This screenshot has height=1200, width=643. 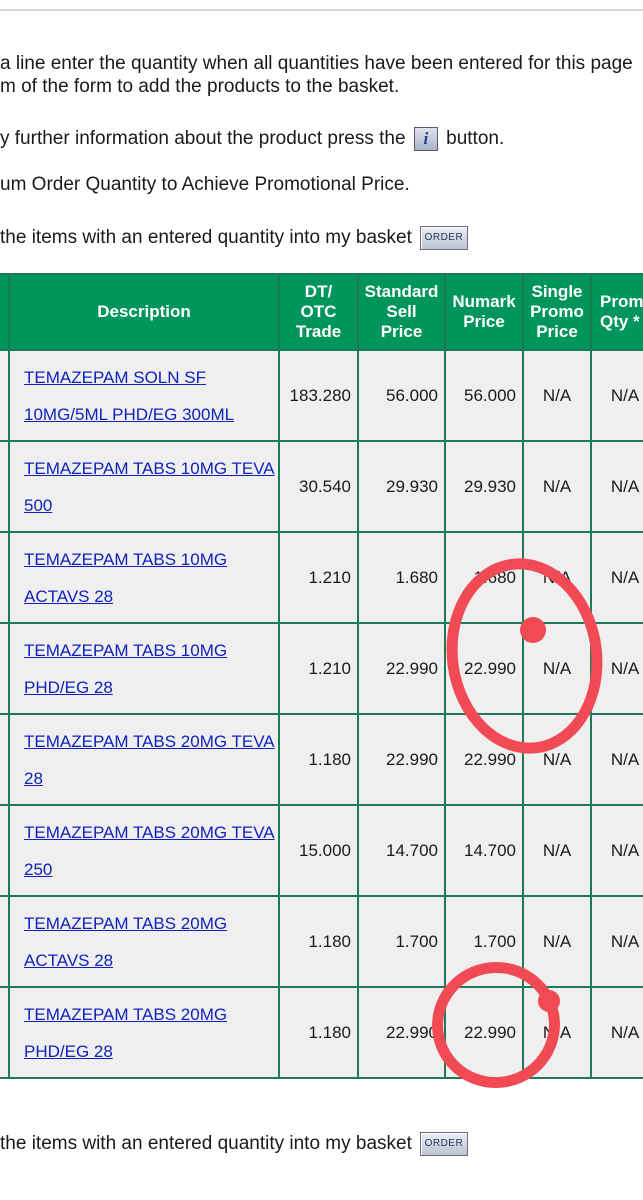 What do you see at coordinates (401, 486) in the screenshot?
I see `standard-sell-price-value: 29.930` at bounding box center [401, 486].